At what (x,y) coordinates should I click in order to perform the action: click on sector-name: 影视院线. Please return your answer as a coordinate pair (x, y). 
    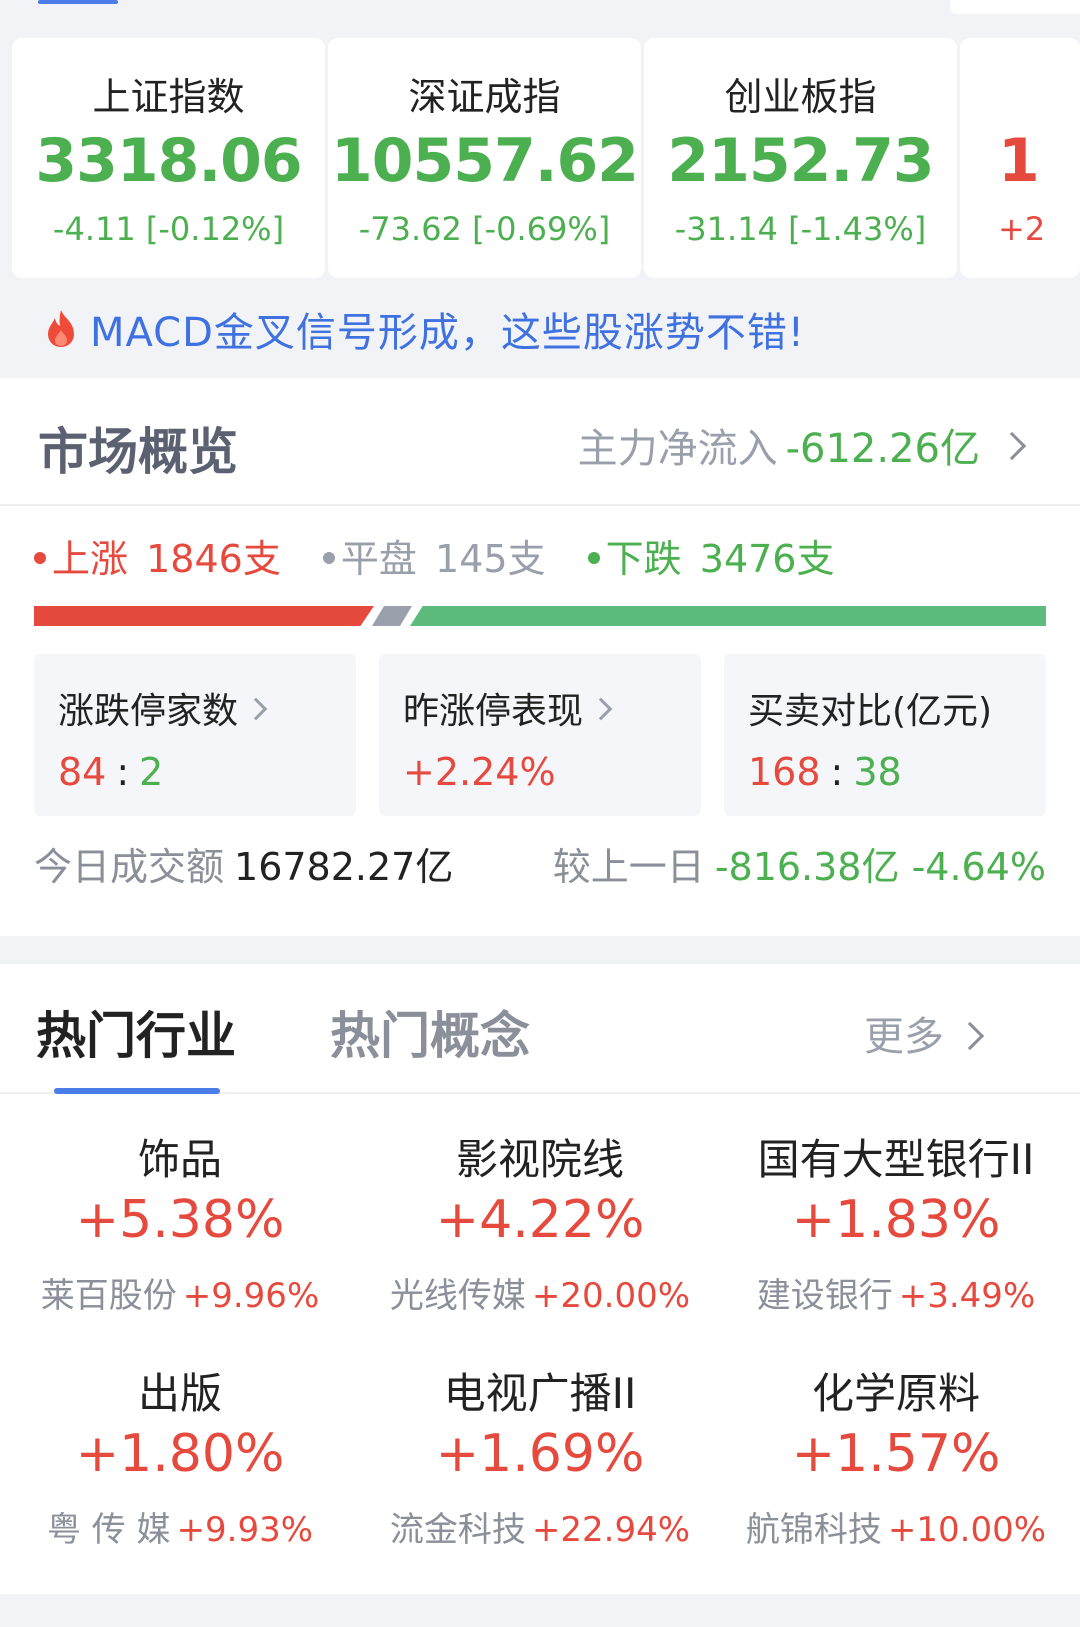
    Looking at the image, I should click on (539, 1159).